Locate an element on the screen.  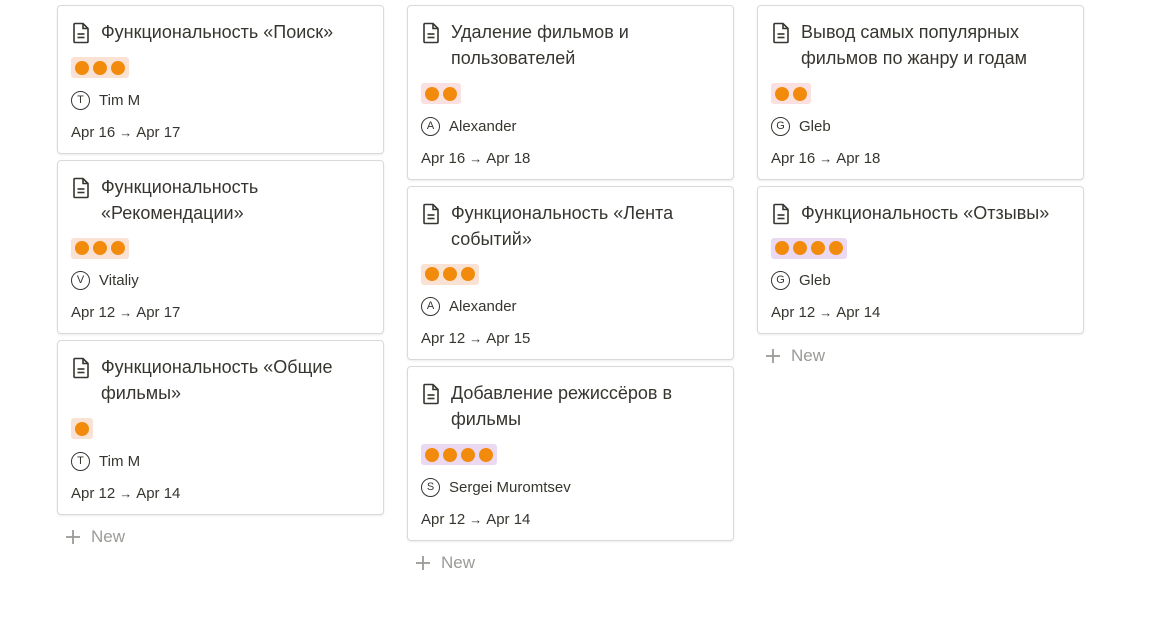
assignee-name: Gleb is located at coordinates (815, 126).